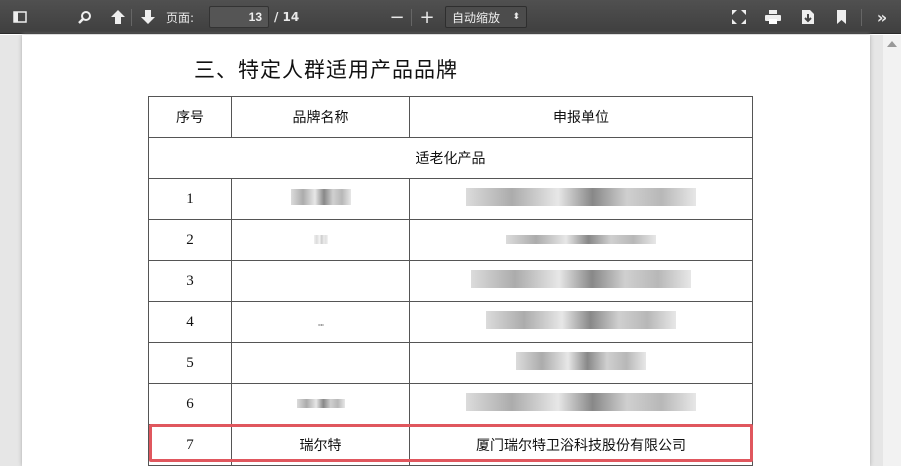  Describe the element at coordinates (190, 240) in the screenshot. I see `row-no: 2` at that location.